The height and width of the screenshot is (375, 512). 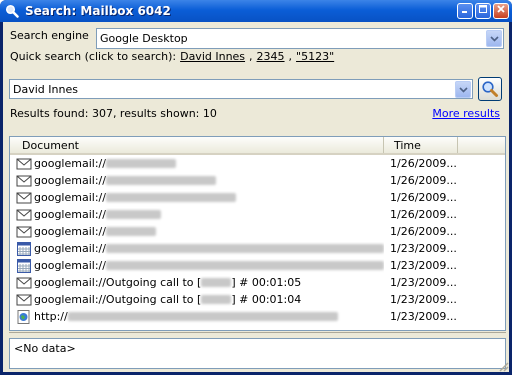 I want to click on search-input-value: David Innes, so click(x=45, y=89).